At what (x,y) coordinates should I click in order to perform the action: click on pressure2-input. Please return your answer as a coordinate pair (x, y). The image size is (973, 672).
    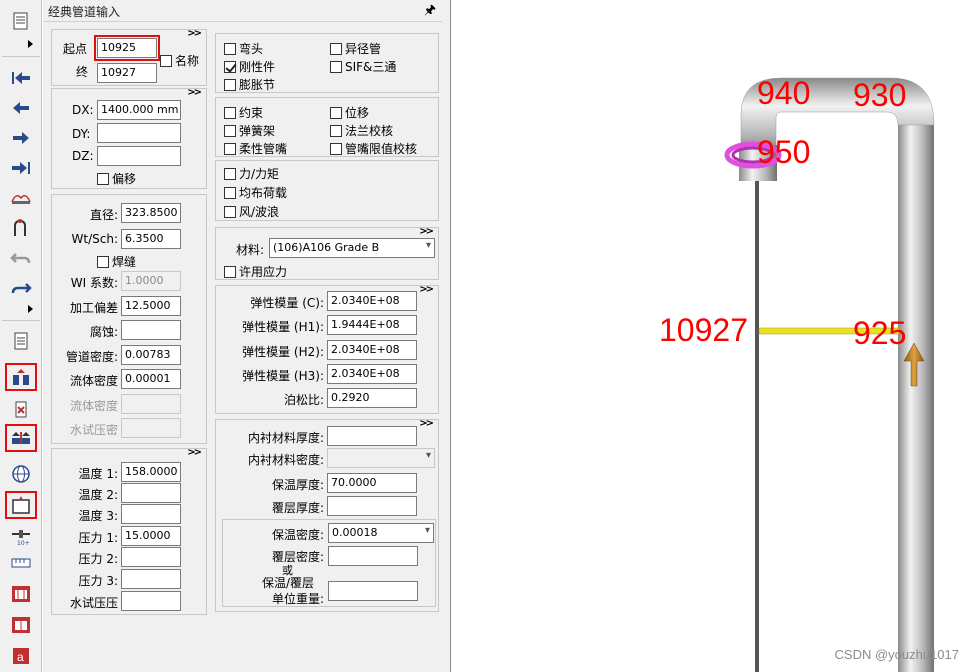
    Looking at the image, I should click on (151, 557).